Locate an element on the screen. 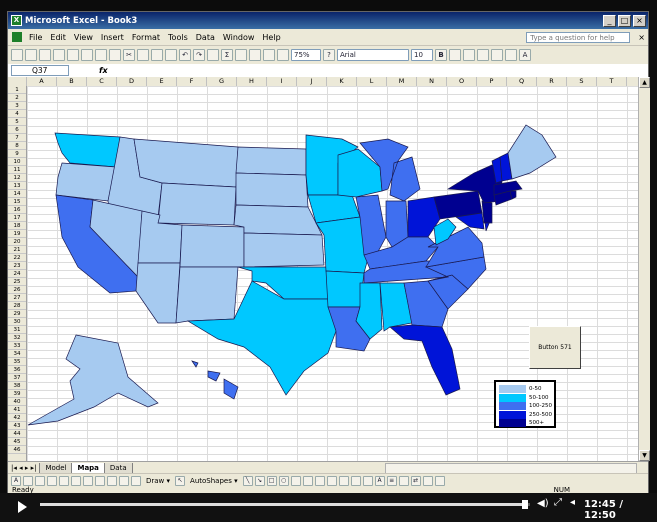 The image size is (657, 522). hyperlink-icon is located at coordinates (213, 55).